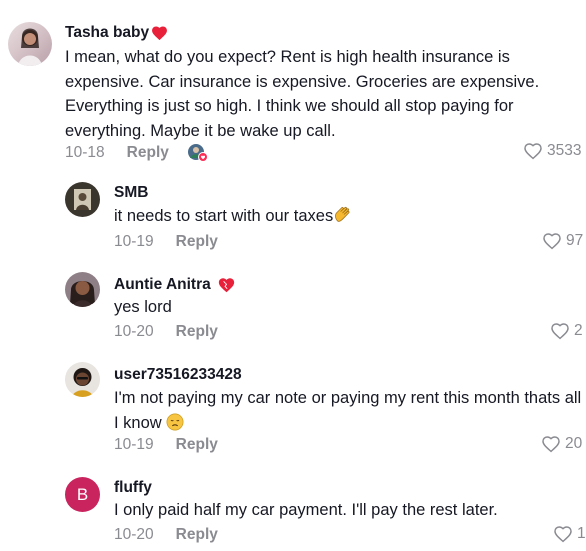 The height and width of the screenshot is (551, 586). I want to click on avatar-letter: B, so click(82, 494).